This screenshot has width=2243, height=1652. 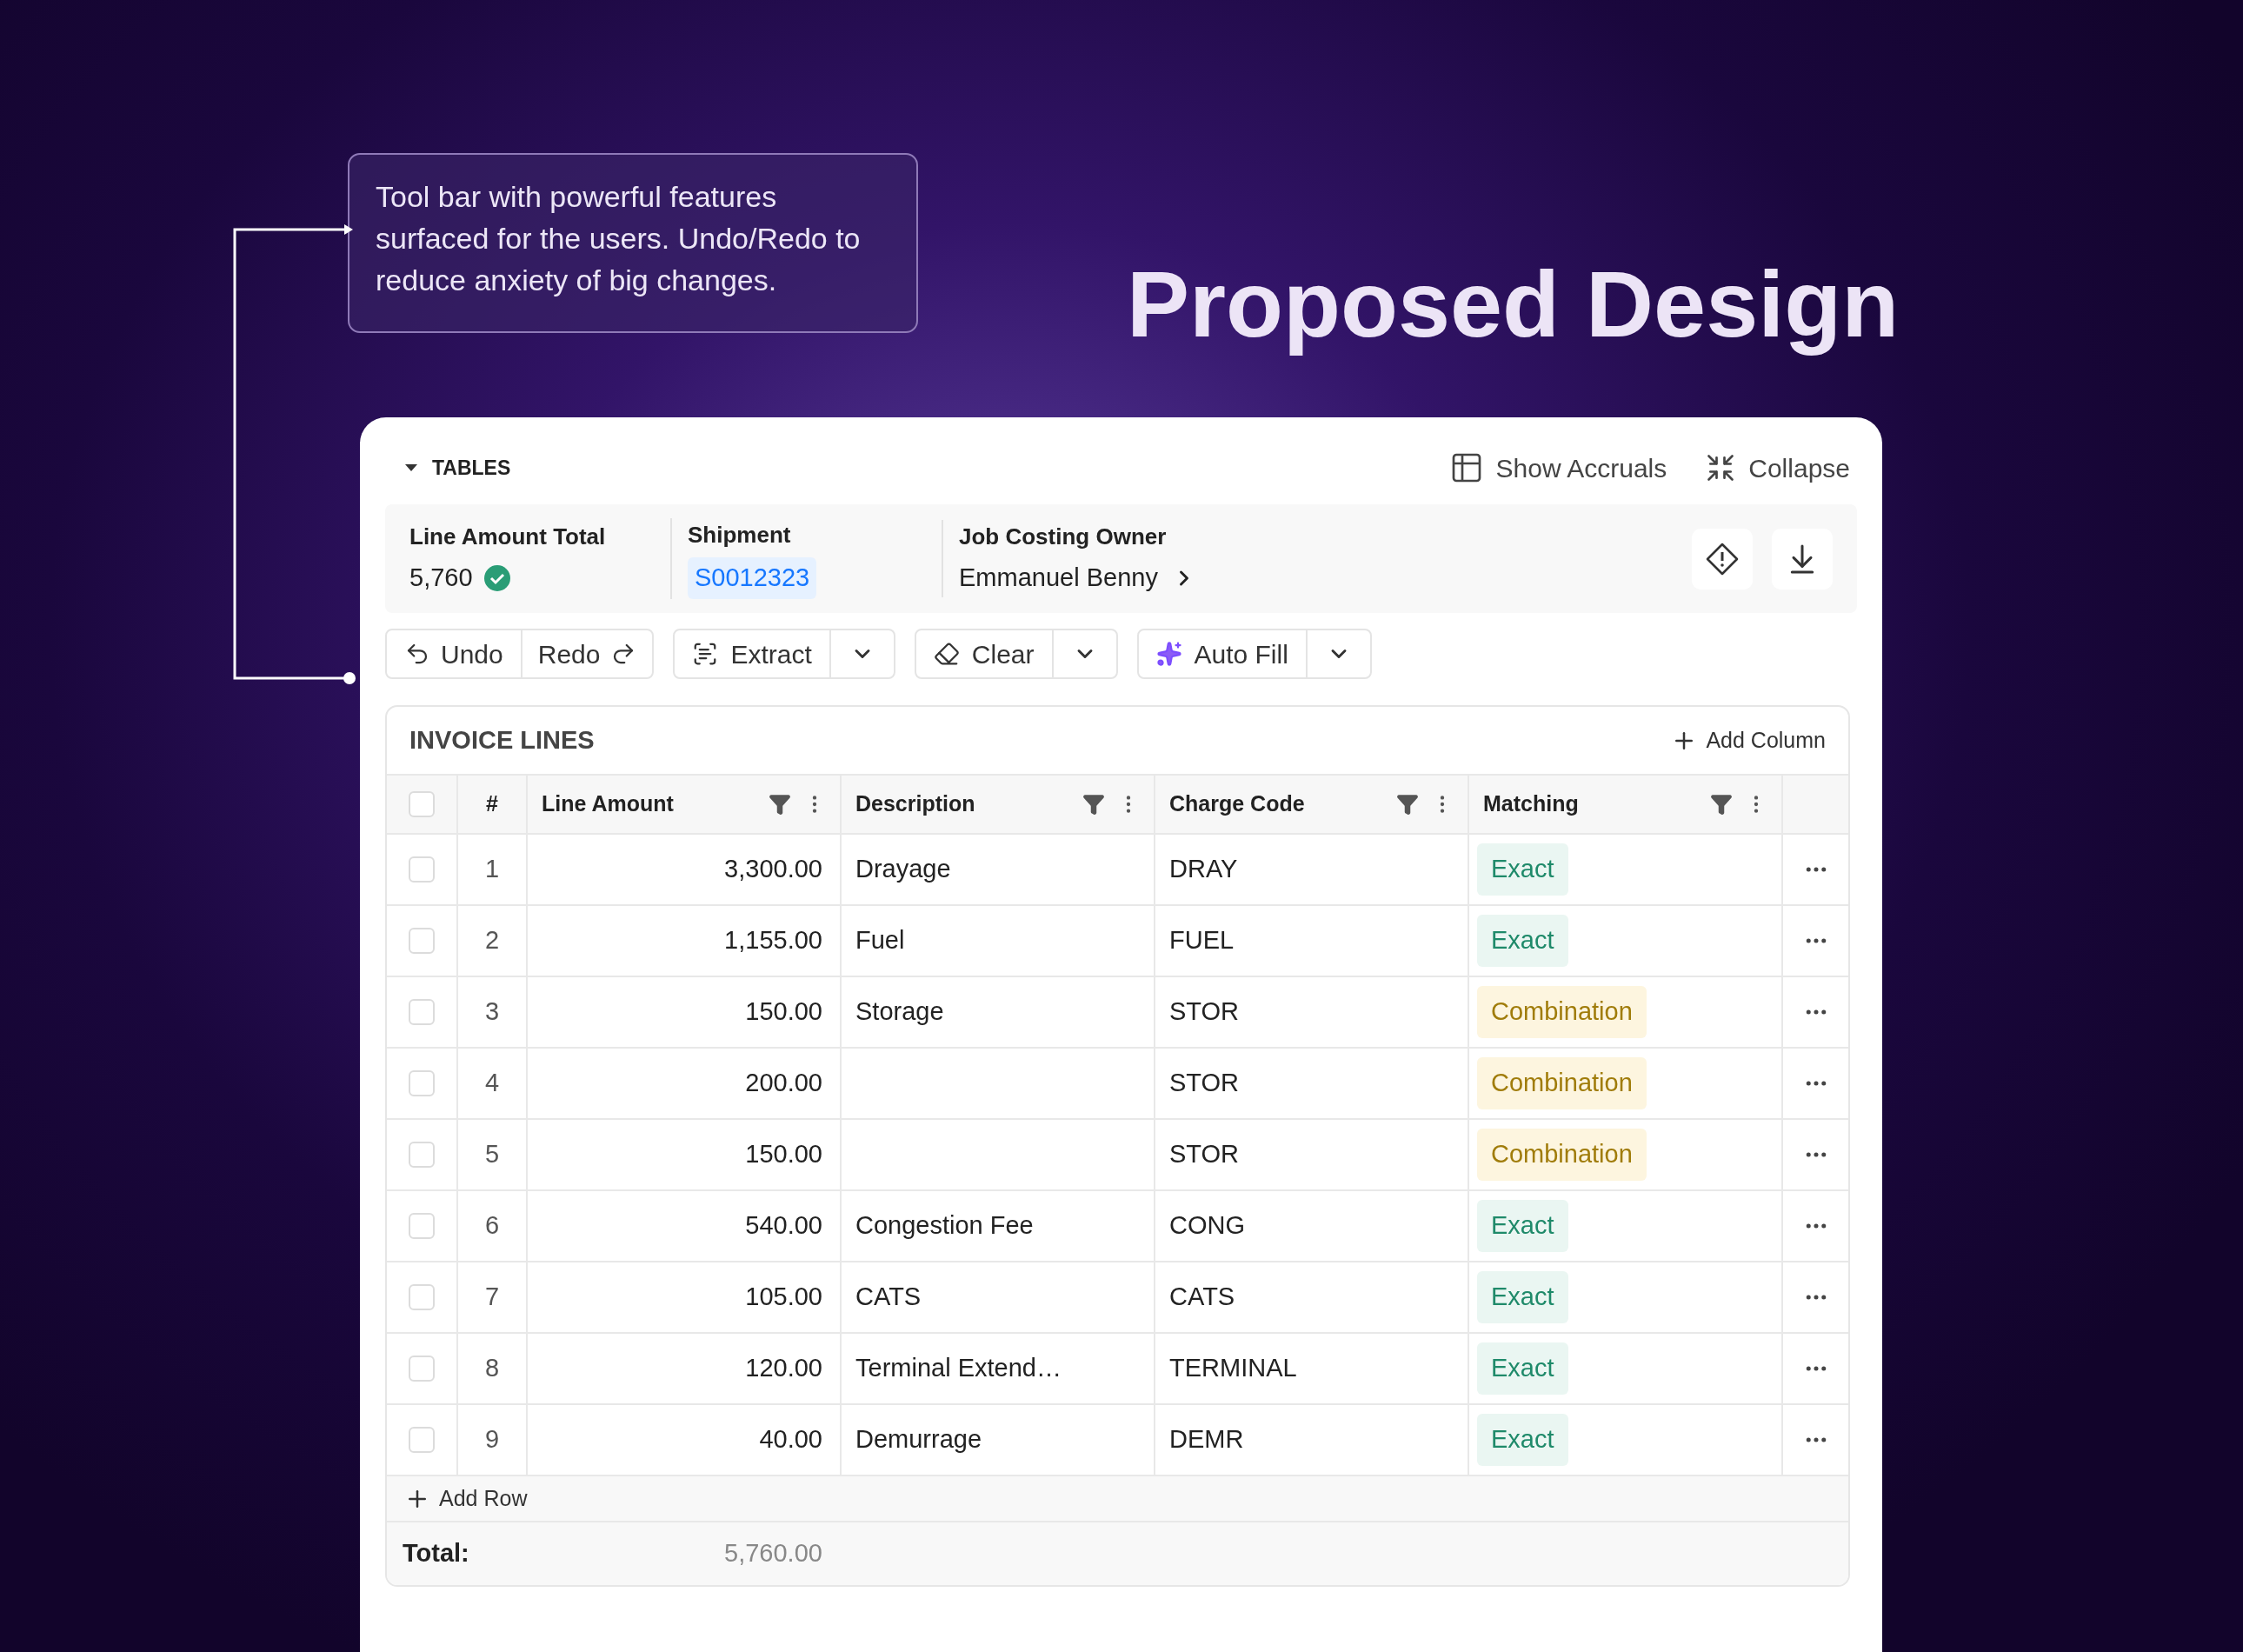 I want to click on table-title: INVOICE LINES, so click(x=502, y=740).